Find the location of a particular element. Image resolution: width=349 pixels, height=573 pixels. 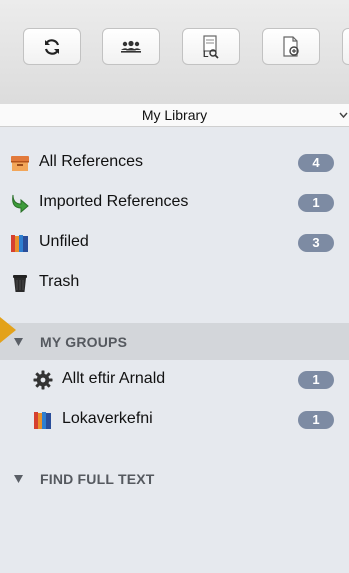

svg-text: L is located at coordinates (206, 54).